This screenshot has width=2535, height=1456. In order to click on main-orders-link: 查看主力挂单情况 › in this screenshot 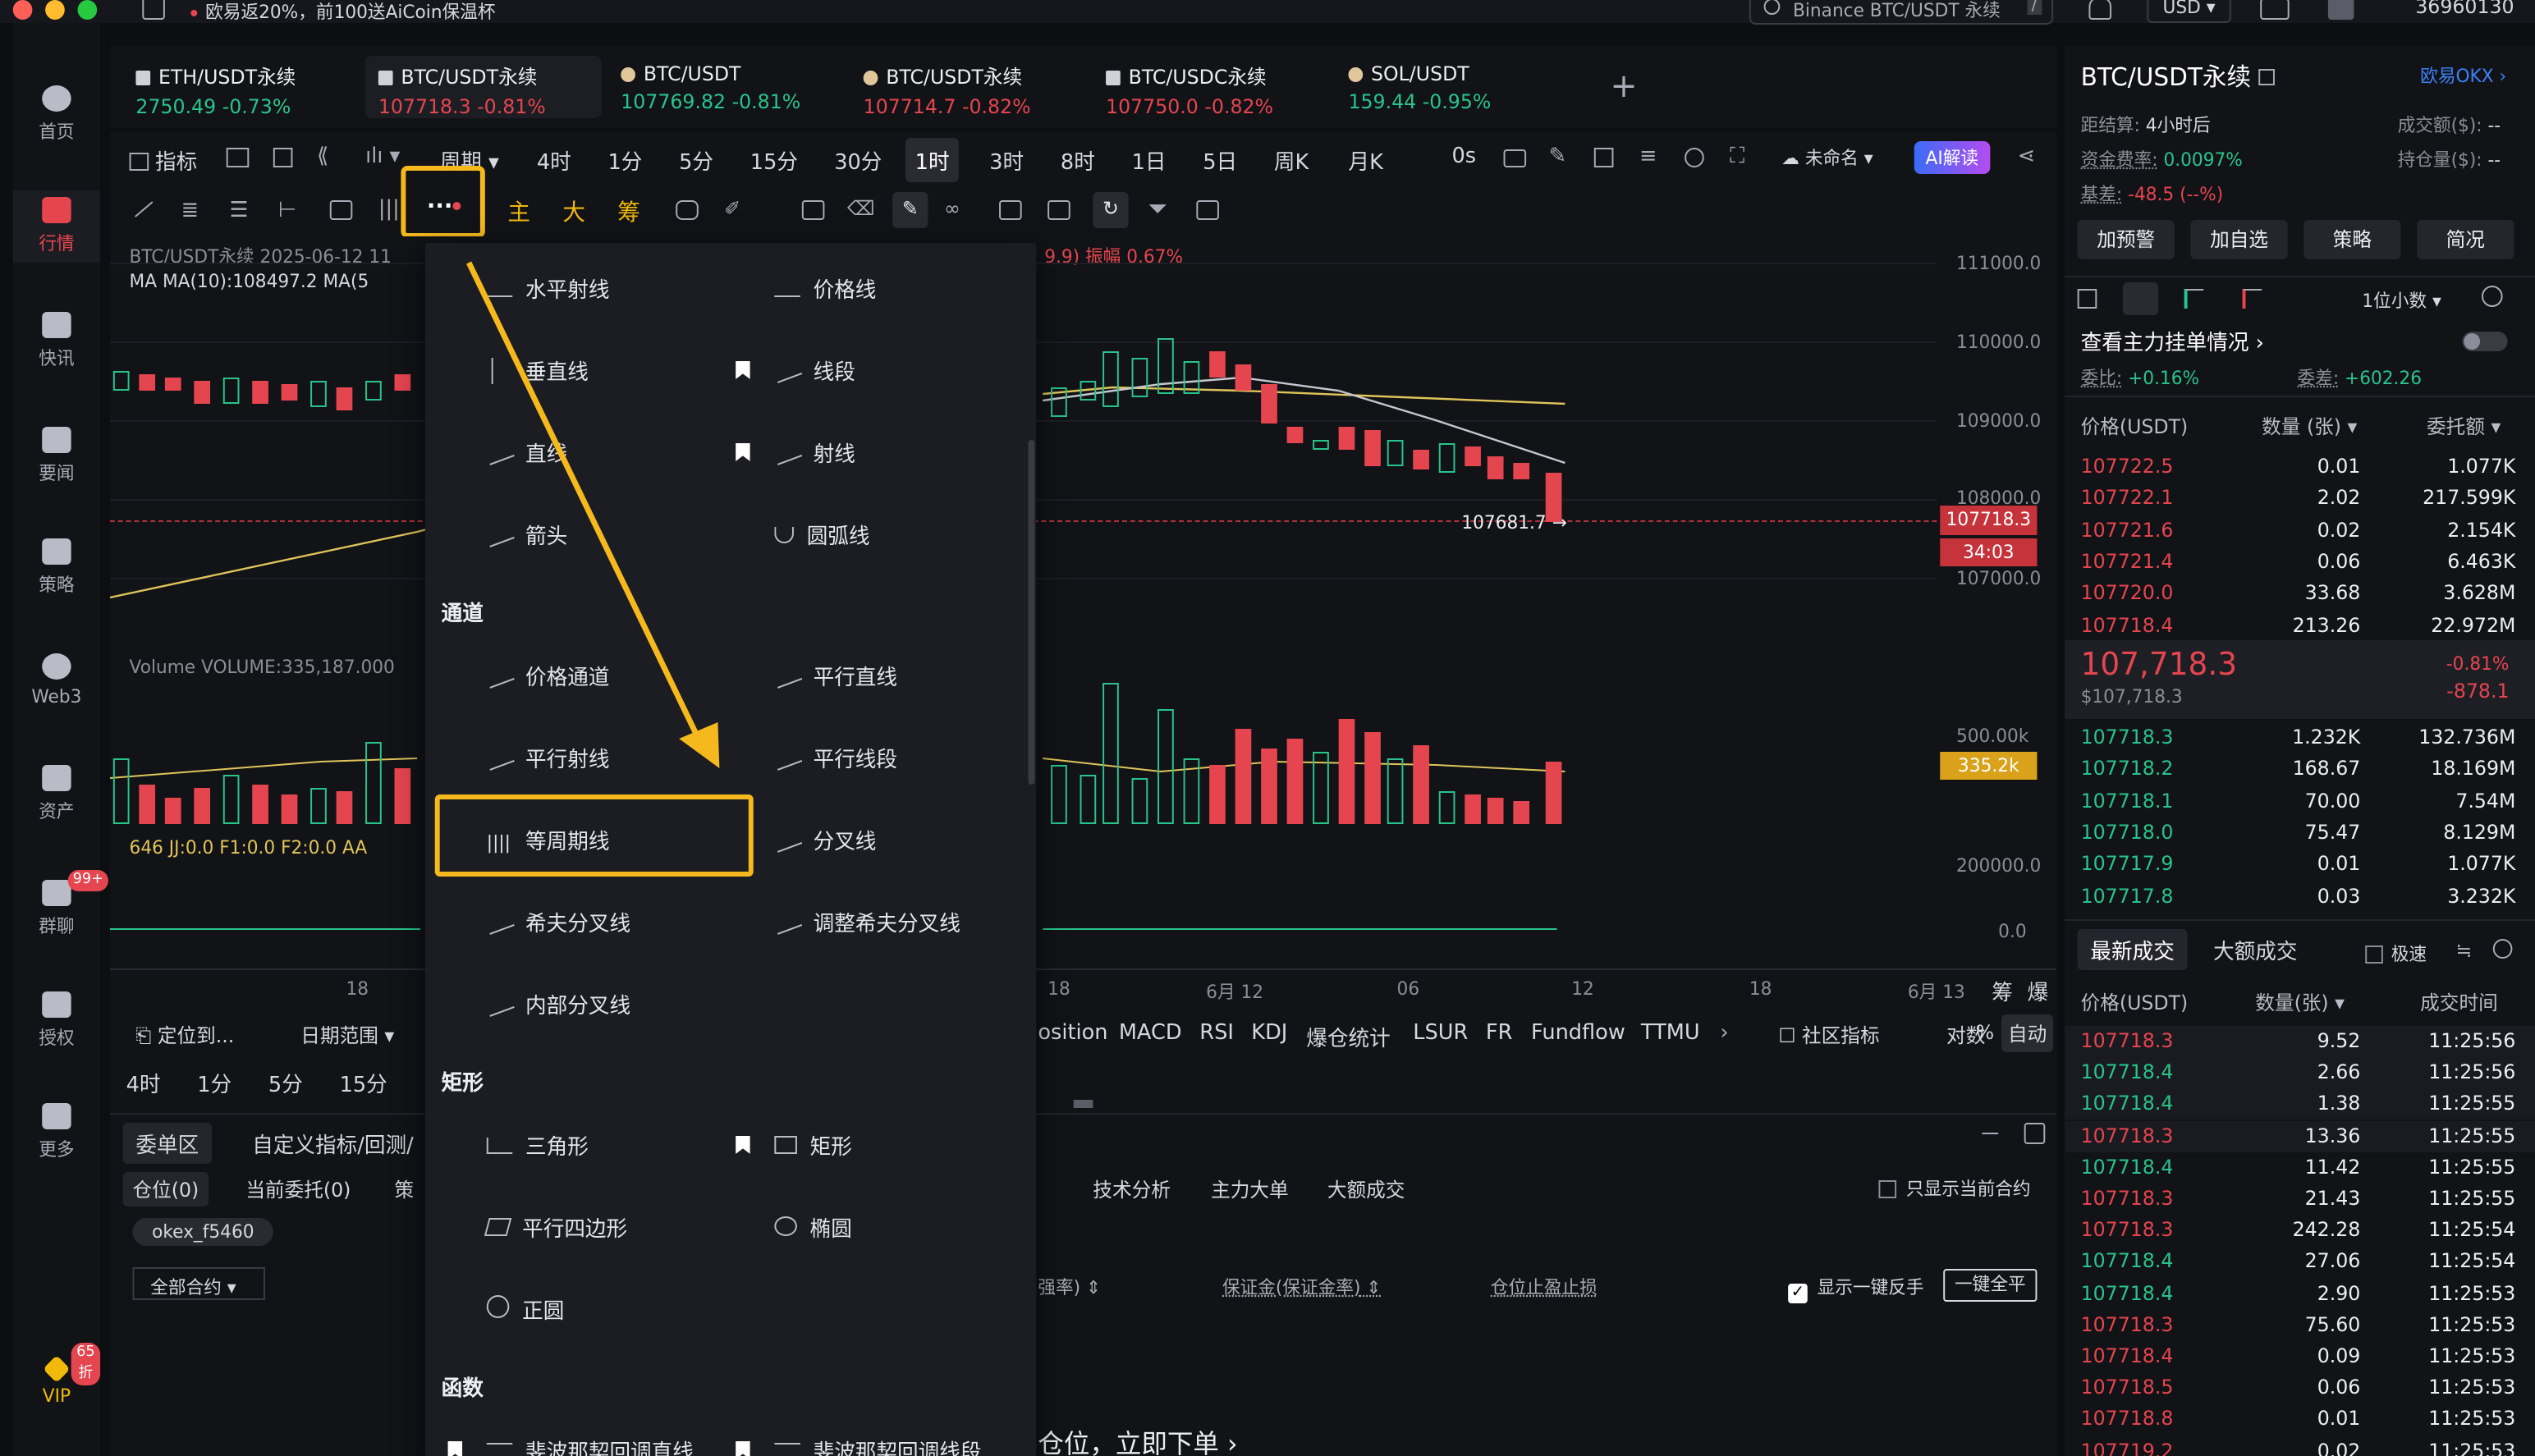, I will do `click(2172, 340)`.